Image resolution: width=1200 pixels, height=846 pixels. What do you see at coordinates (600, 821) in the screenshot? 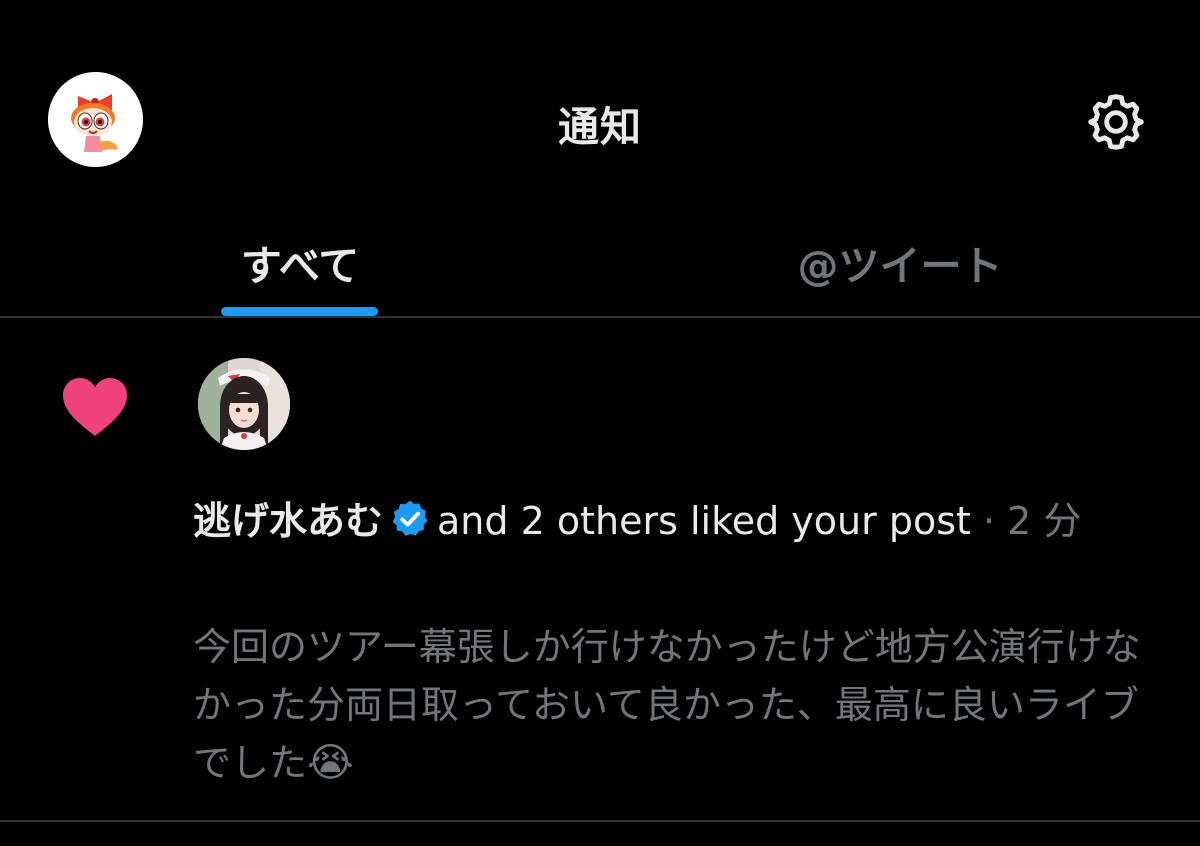
I see `notification-divider` at bounding box center [600, 821].